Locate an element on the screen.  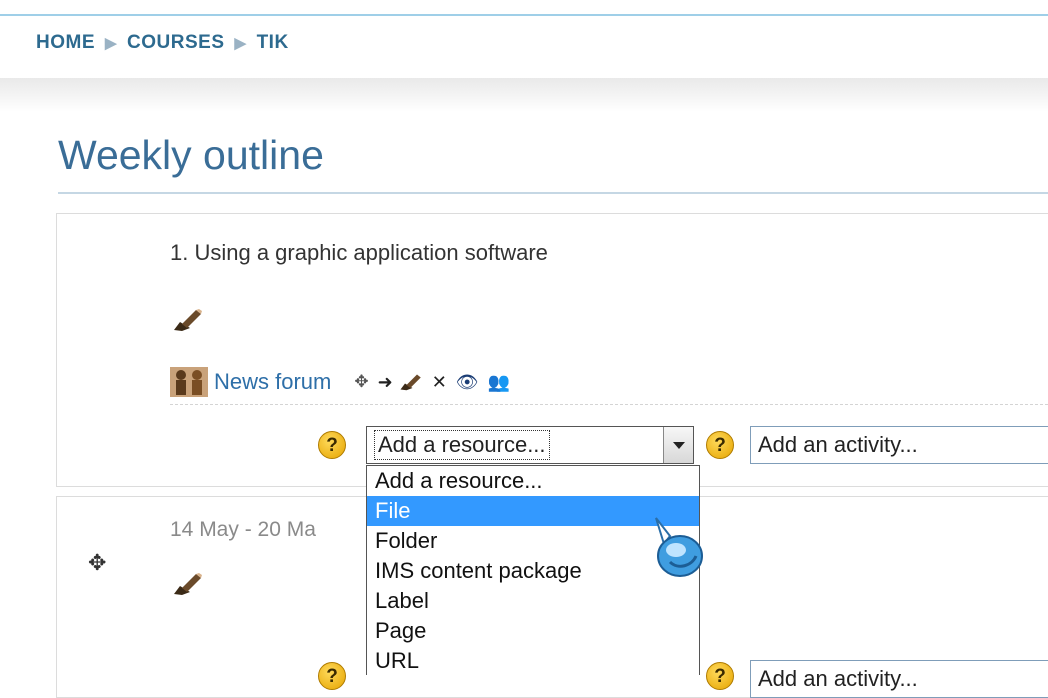
edit-icon is located at coordinates (411, 382).